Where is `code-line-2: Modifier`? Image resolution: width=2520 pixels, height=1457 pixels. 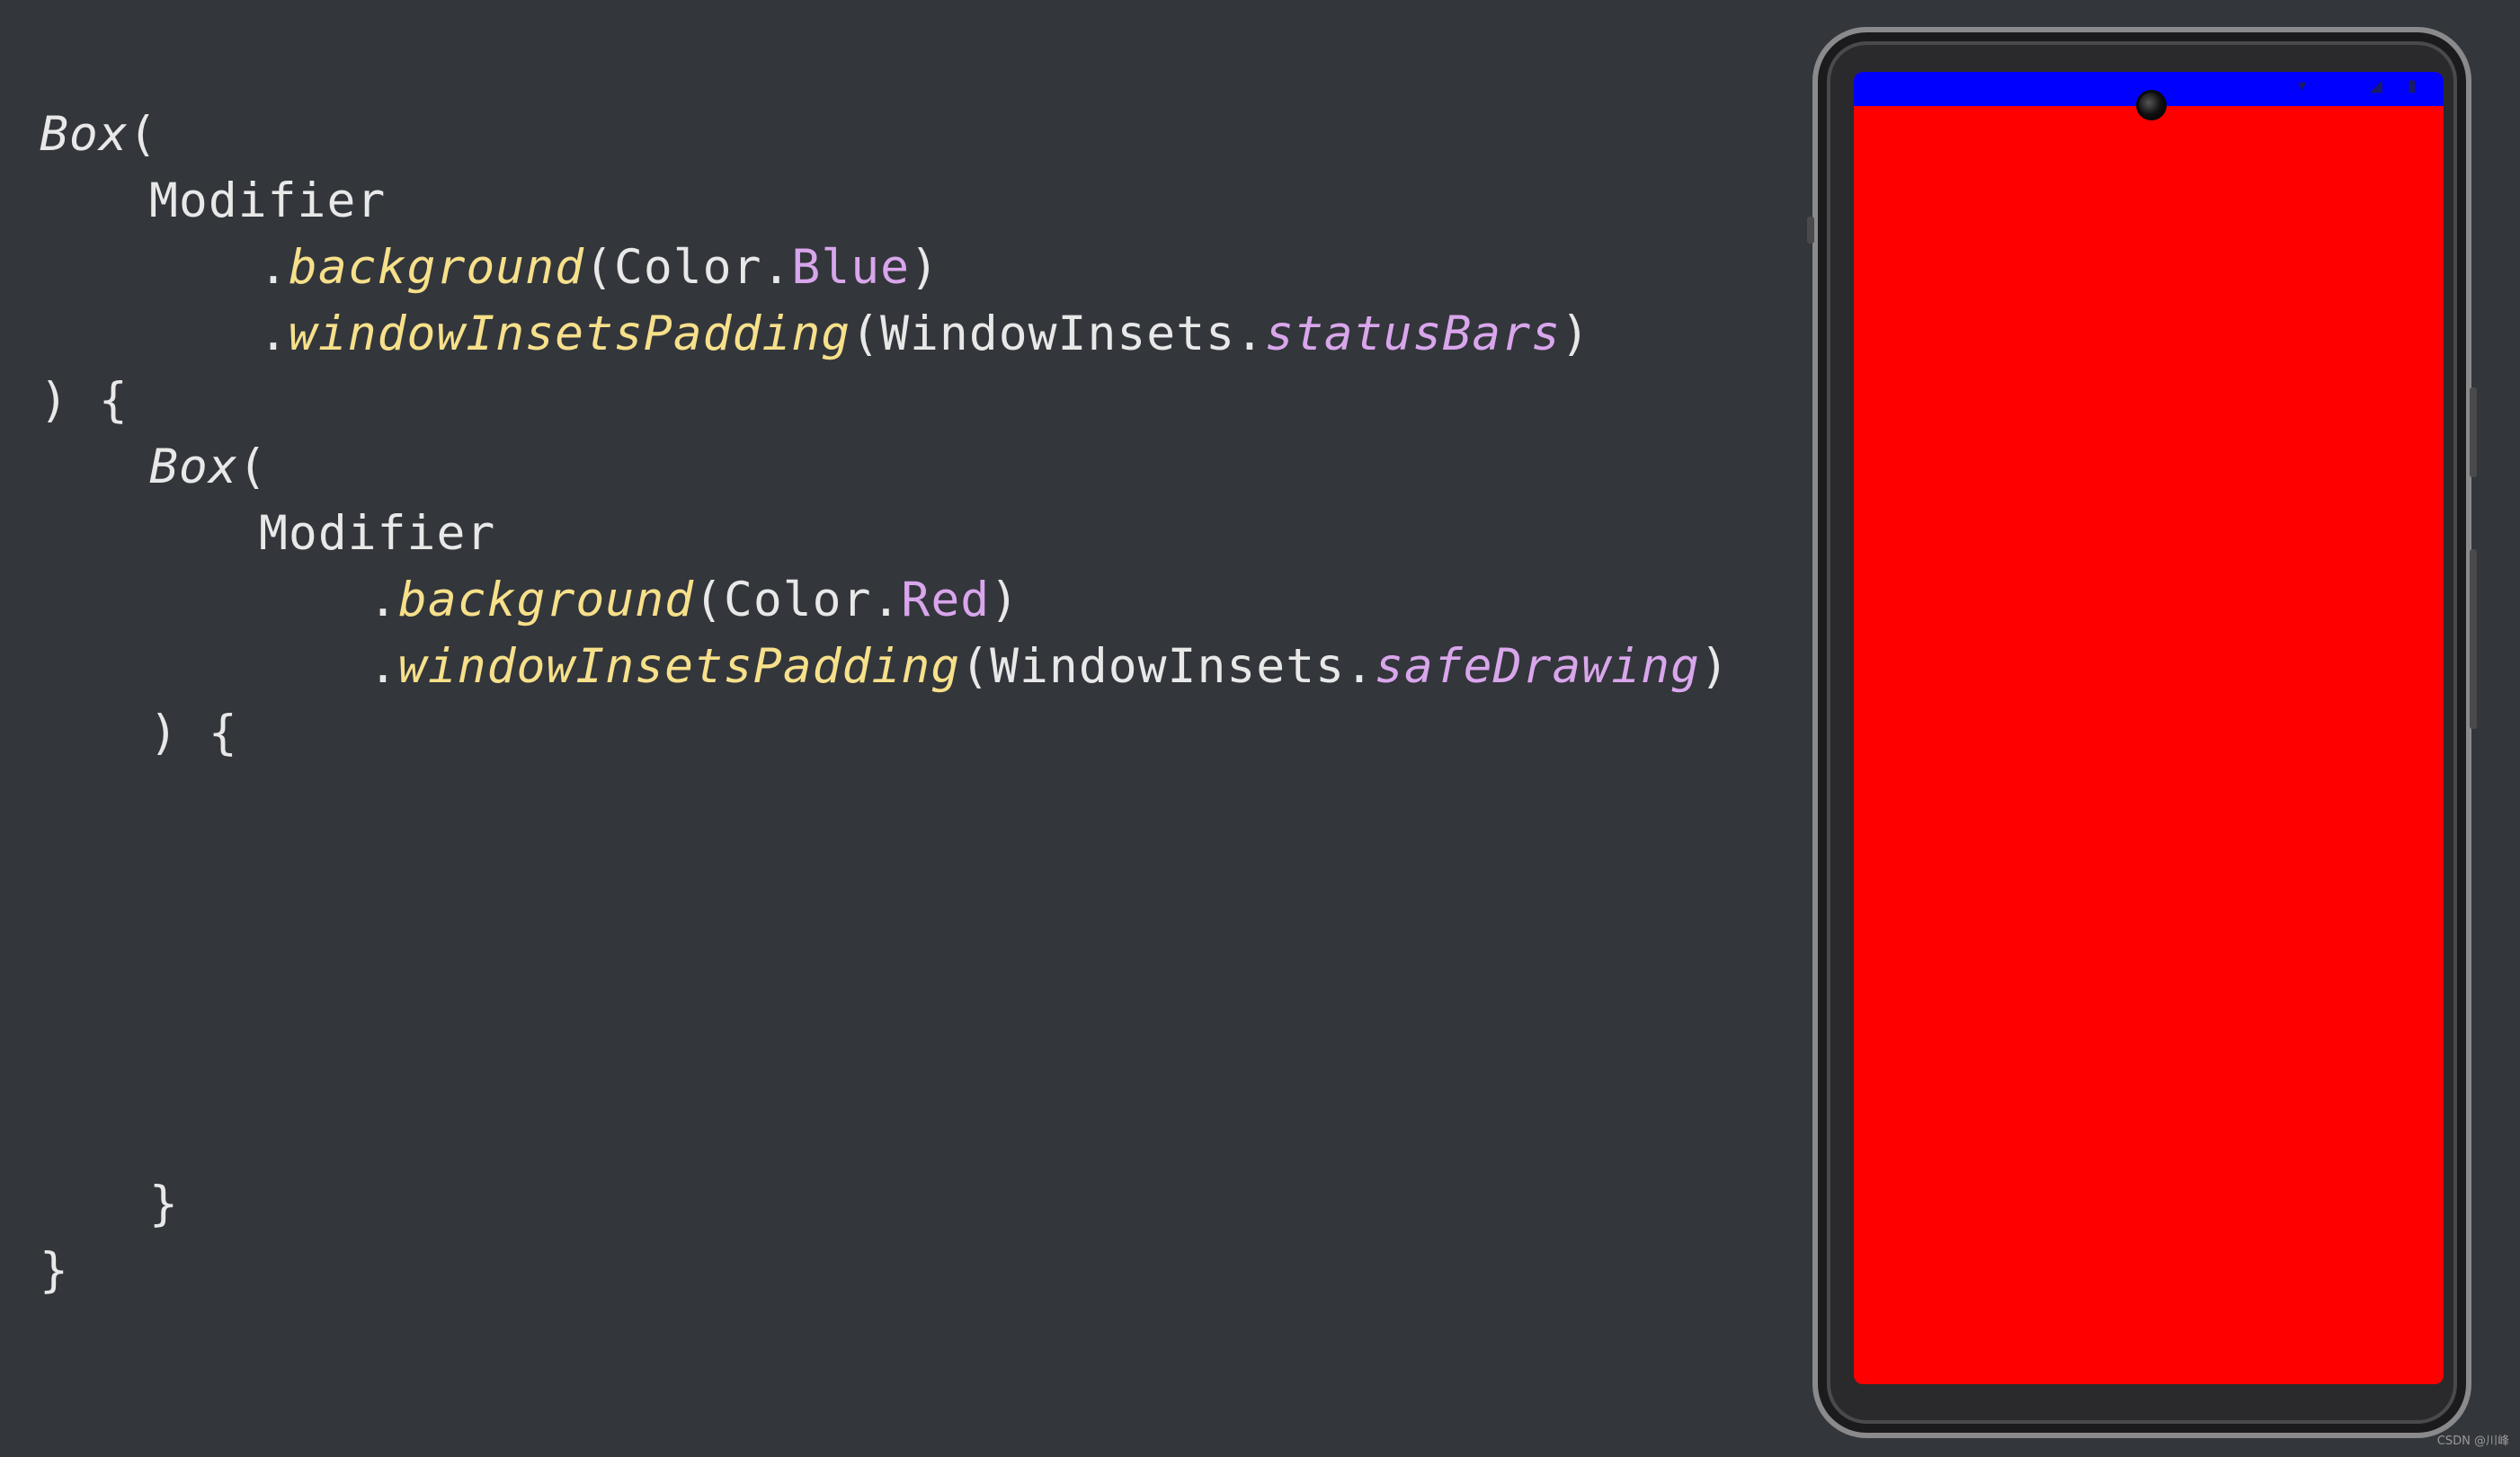
code-line-2: Modifier is located at coordinates (268, 201).